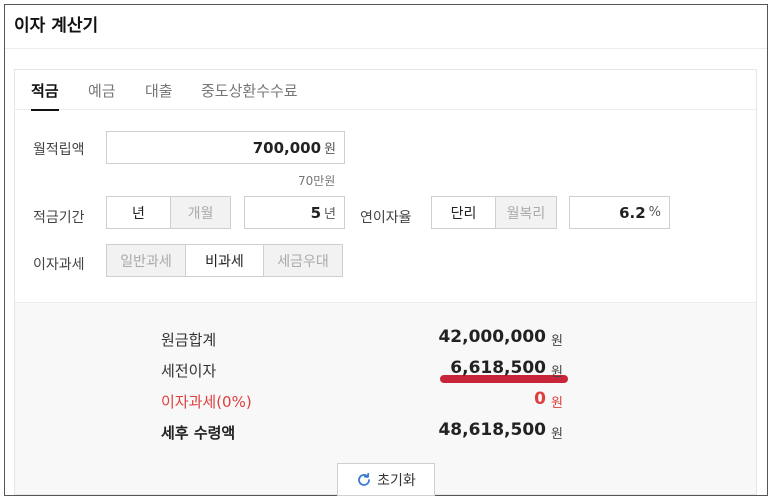  I want to click on period-unit-toggle: 년 개월, so click(168, 212).